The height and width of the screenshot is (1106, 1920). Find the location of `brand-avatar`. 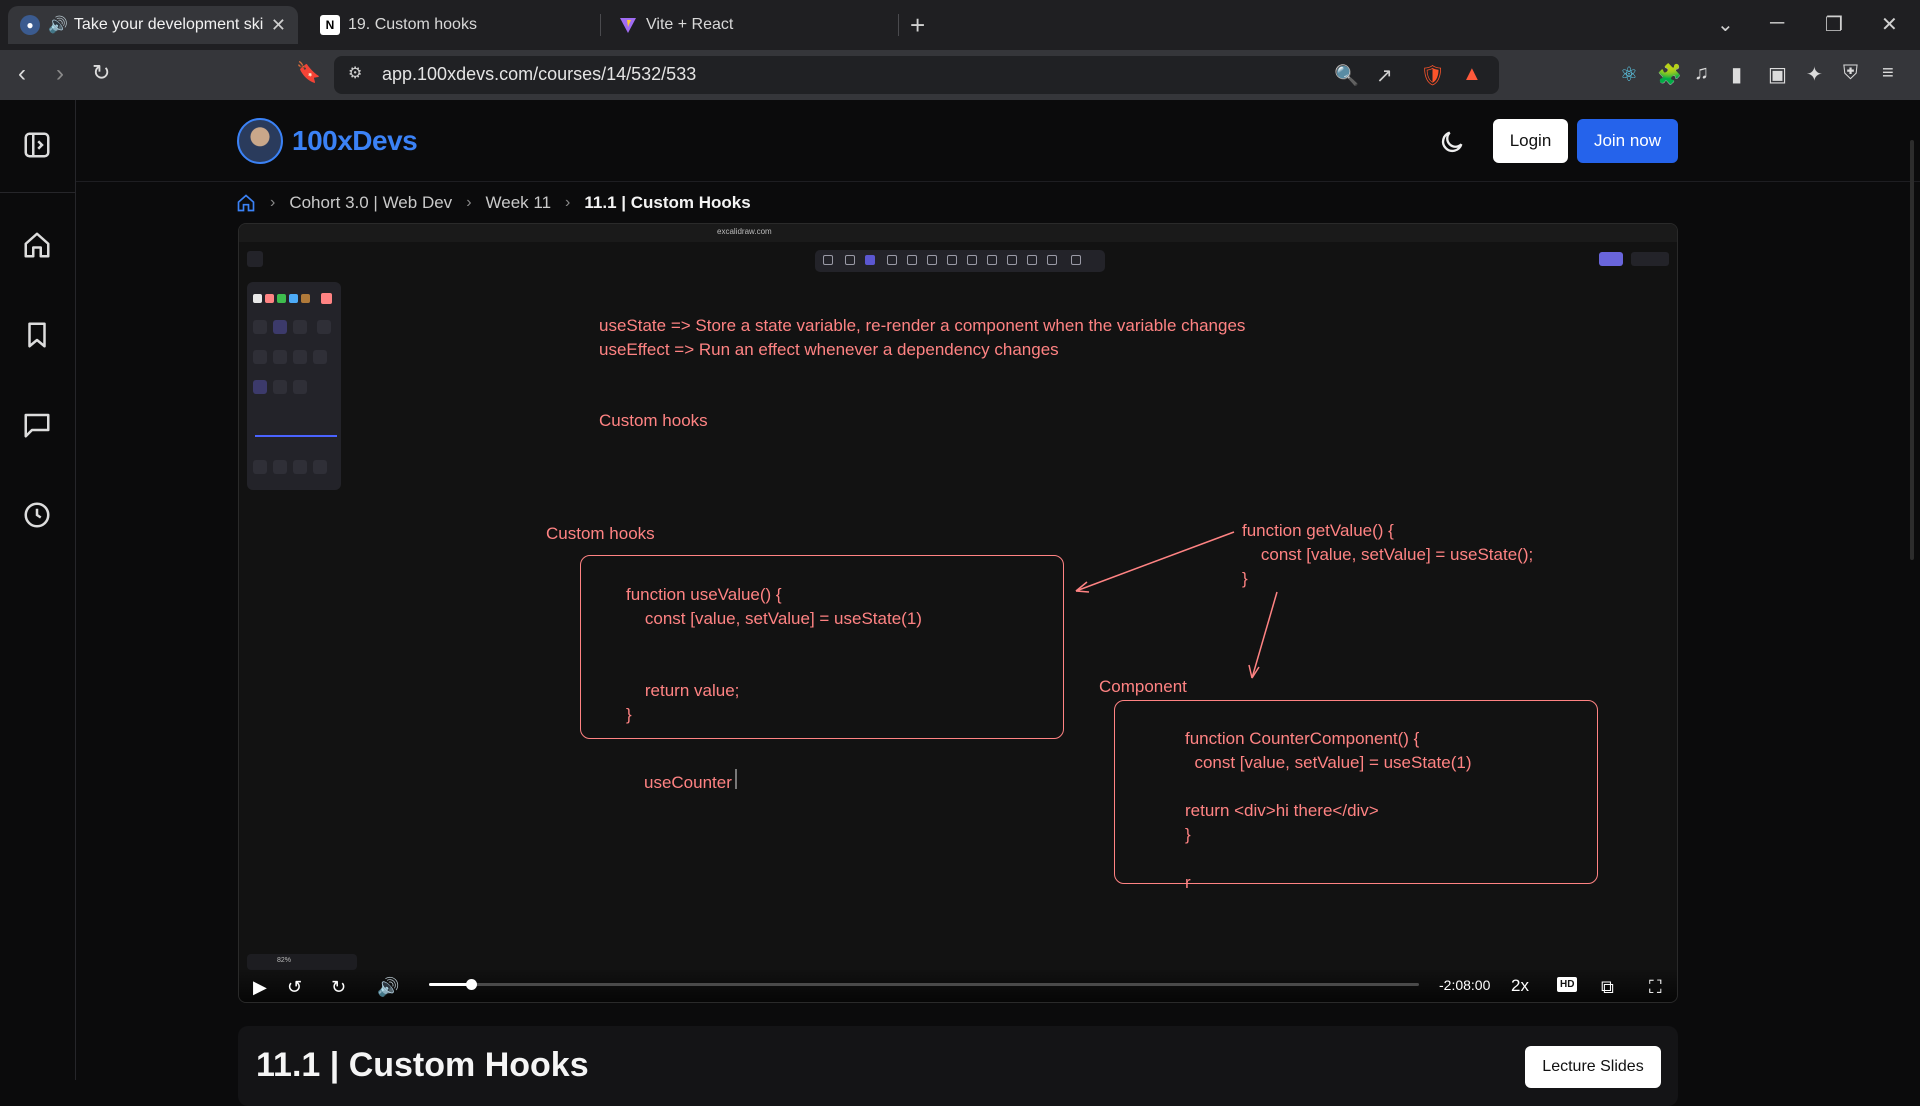

brand-avatar is located at coordinates (260, 141).